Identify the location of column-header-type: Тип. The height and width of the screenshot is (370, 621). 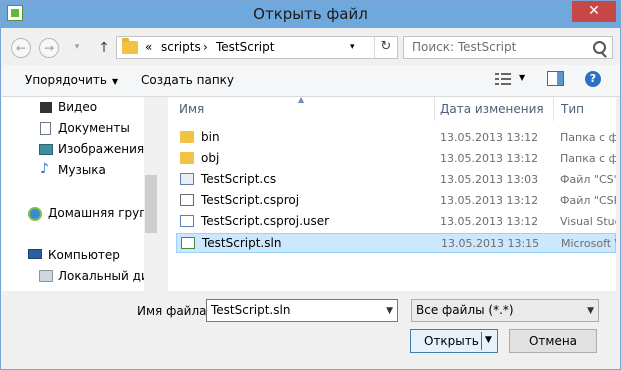
(572, 109).